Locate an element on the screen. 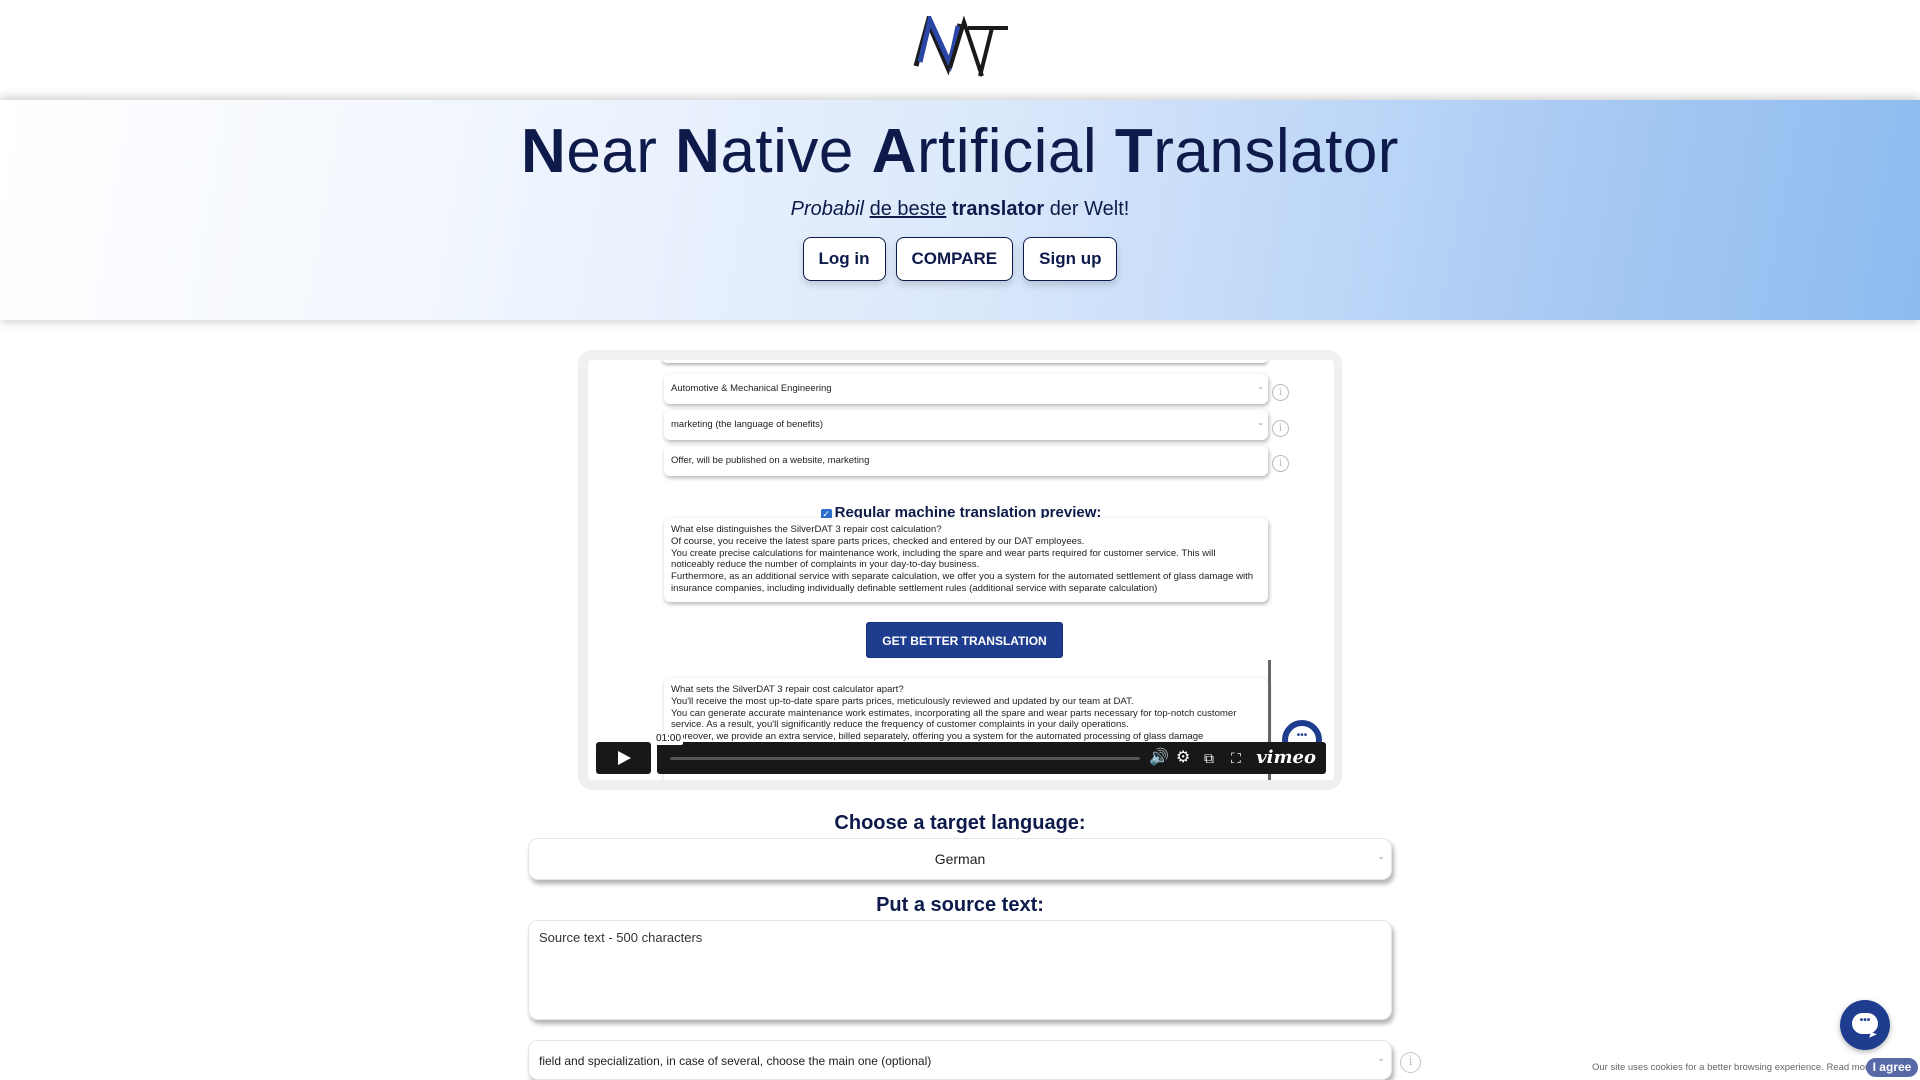 This screenshot has width=1920, height=1080. chat-bubble-icon: ••• is located at coordinates (1865, 1023).